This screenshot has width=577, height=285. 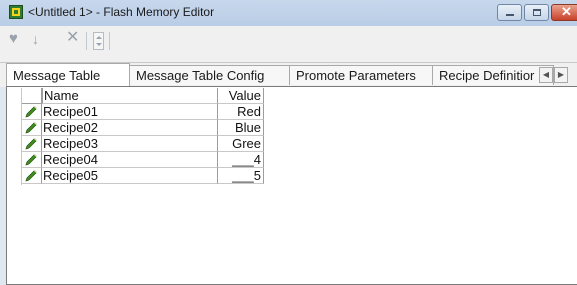 I want to click on maximize-button, so click(x=536, y=12).